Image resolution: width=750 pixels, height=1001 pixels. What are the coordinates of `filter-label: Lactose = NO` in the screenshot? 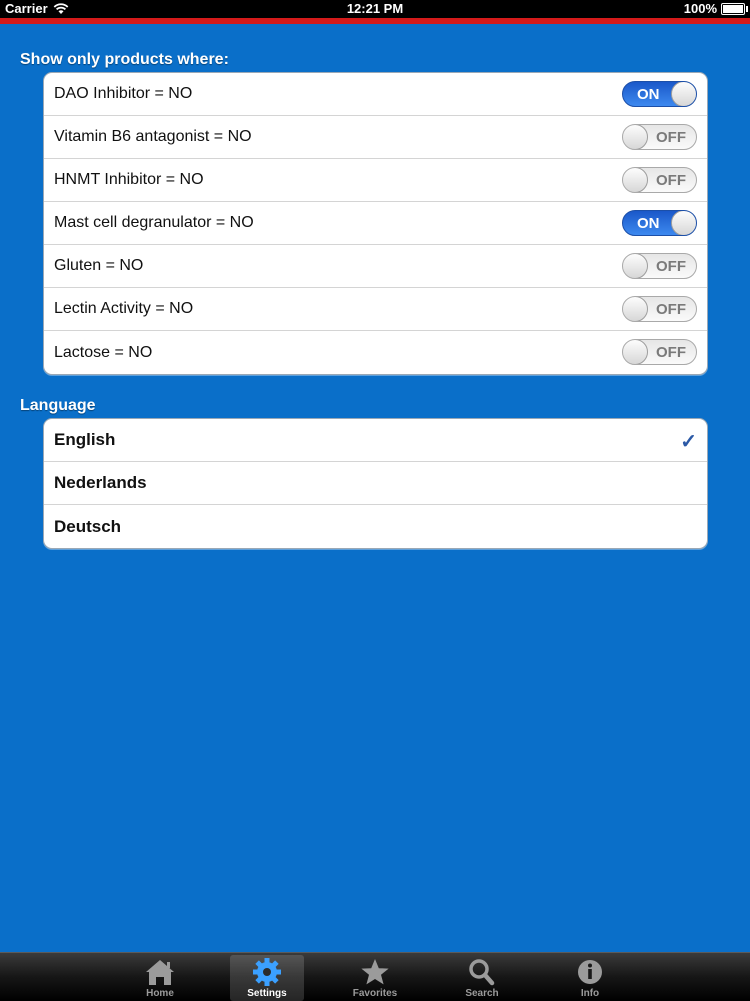 It's located at (103, 352).